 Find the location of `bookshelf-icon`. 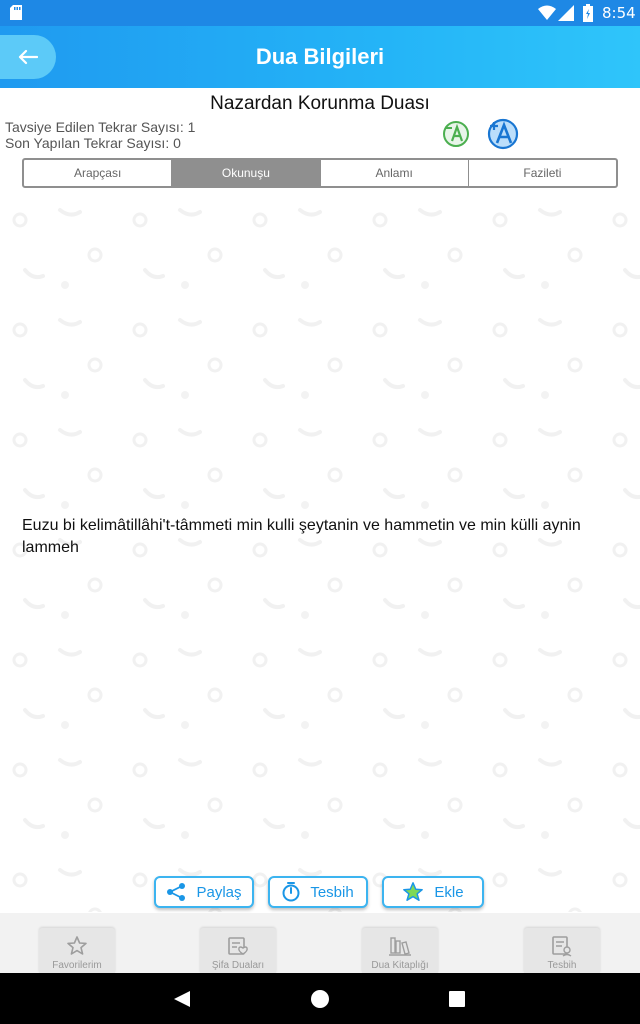

bookshelf-icon is located at coordinates (400, 946).